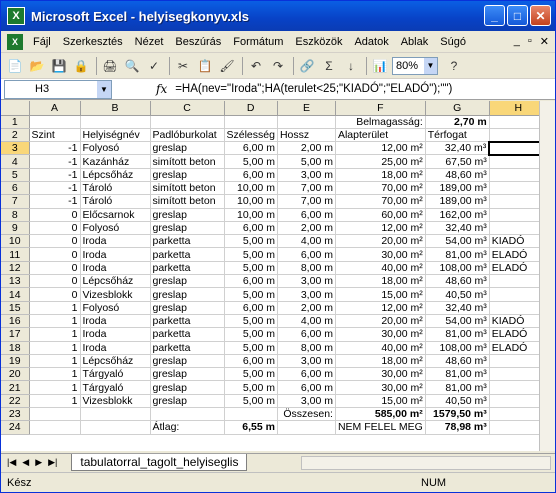 Image resolution: width=556 pixels, height=493 pixels. Describe the element at coordinates (351, 66) in the screenshot. I see `sort-icon: ↓` at that location.